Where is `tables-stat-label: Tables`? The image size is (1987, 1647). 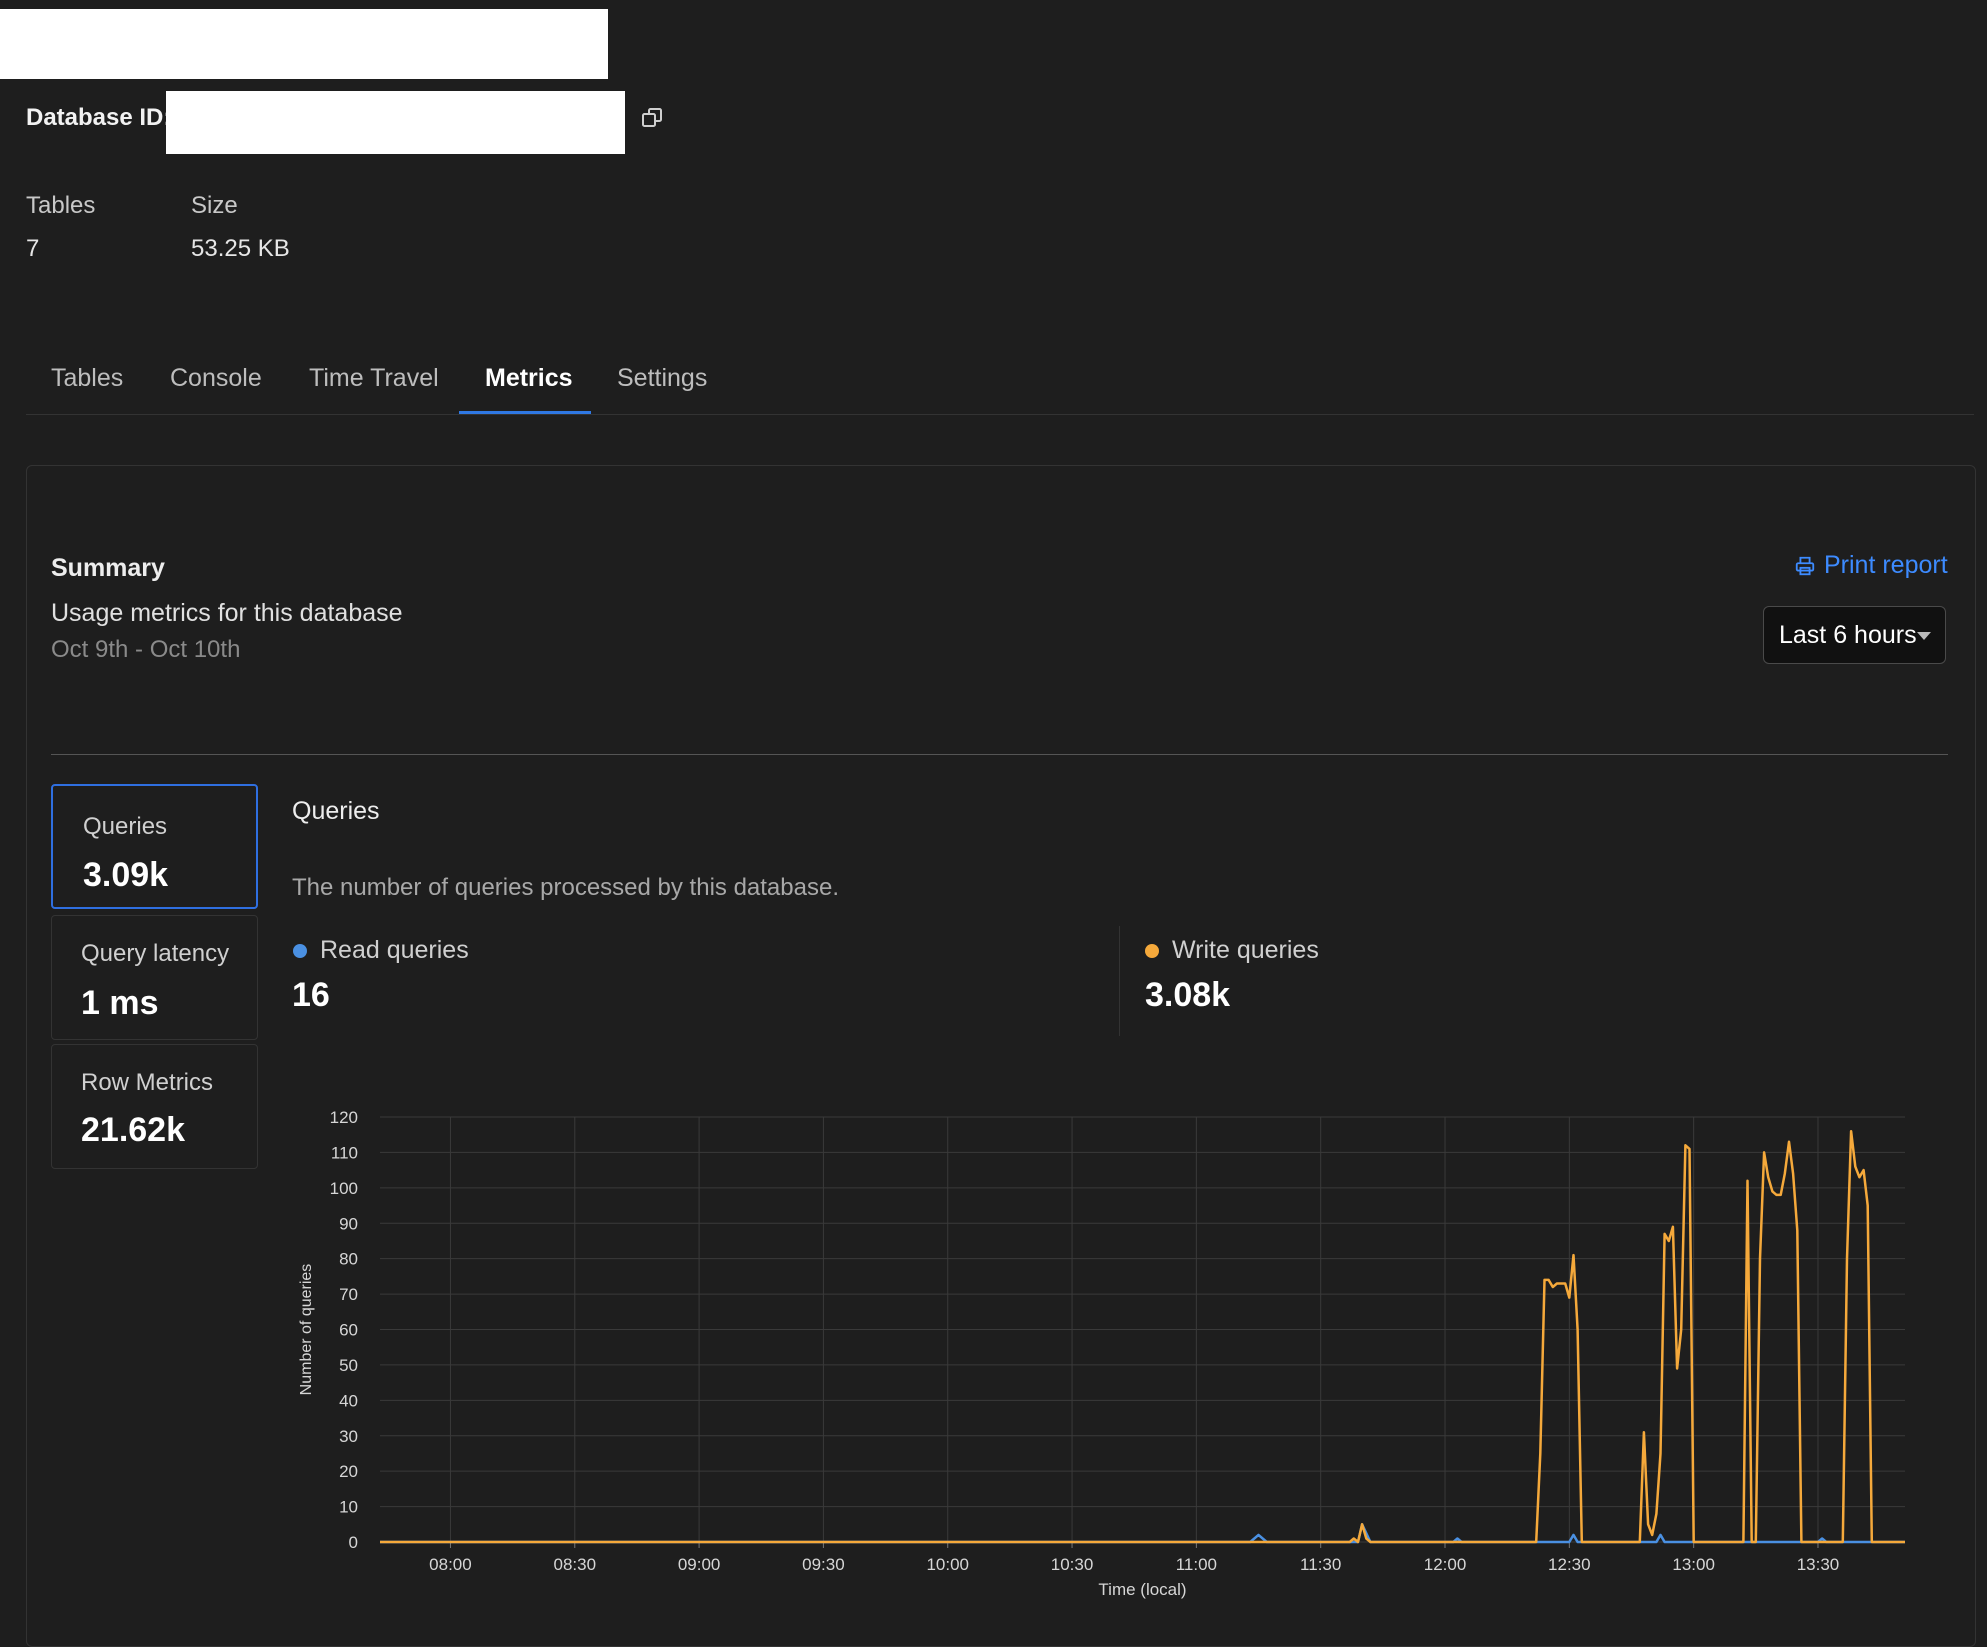 tables-stat-label: Tables is located at coordinates (61, 205).